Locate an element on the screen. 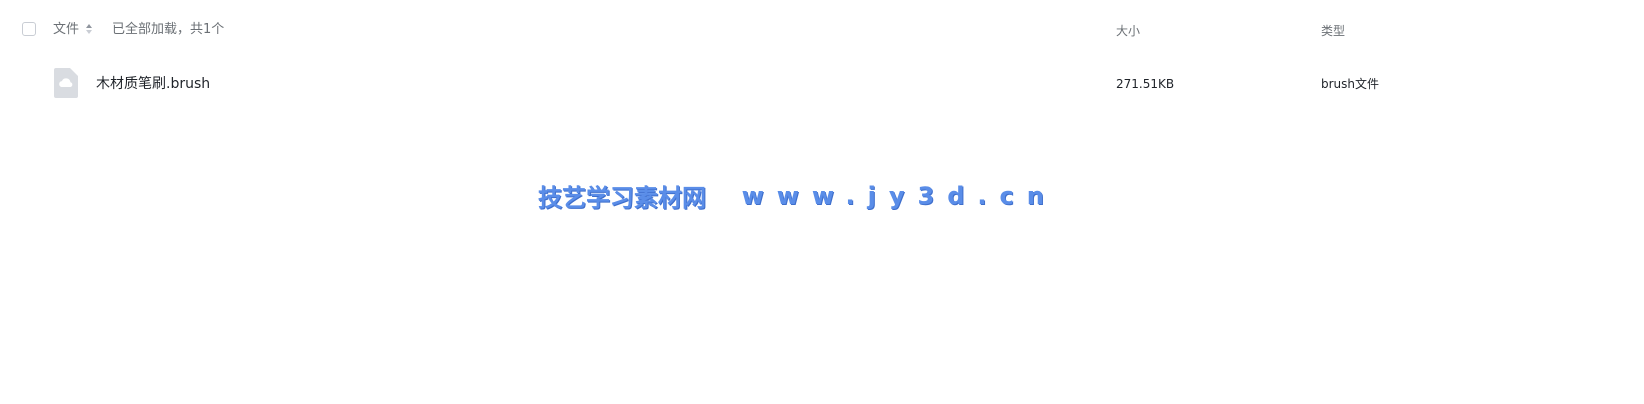  name-column-header: 文件 is located at coordinates (73, 30).